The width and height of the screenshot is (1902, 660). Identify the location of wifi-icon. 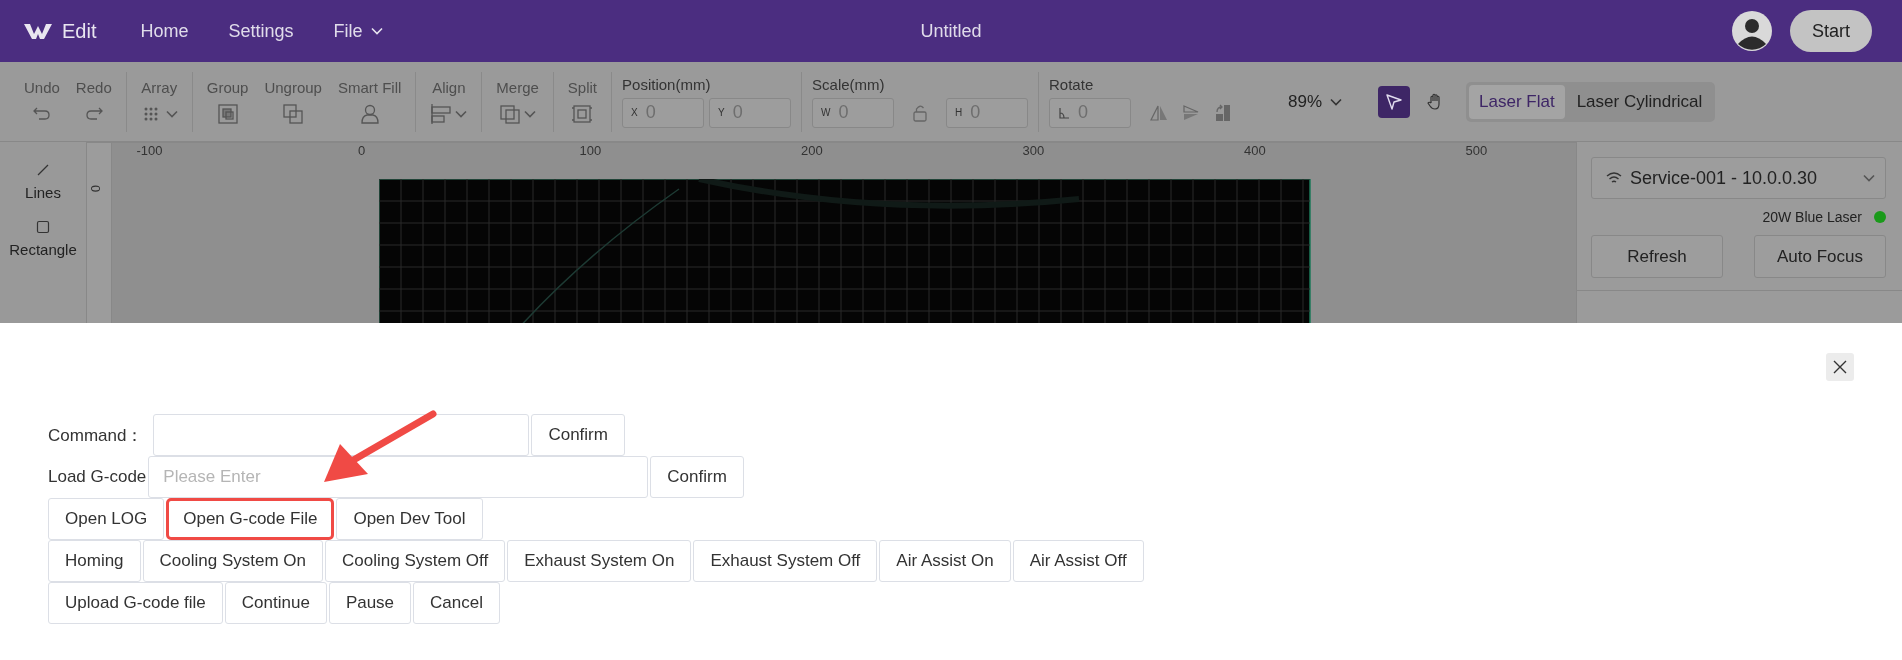
(1614, 178).